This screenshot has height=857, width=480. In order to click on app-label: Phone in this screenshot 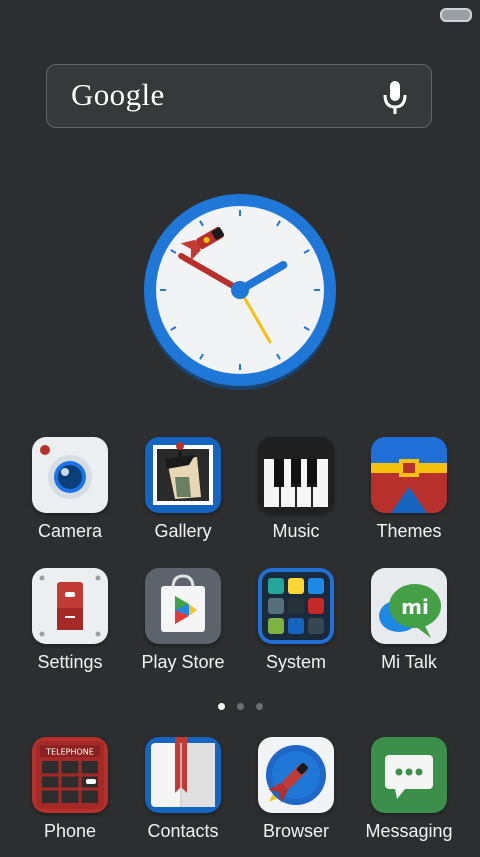, I will do `click(70, 831)`.